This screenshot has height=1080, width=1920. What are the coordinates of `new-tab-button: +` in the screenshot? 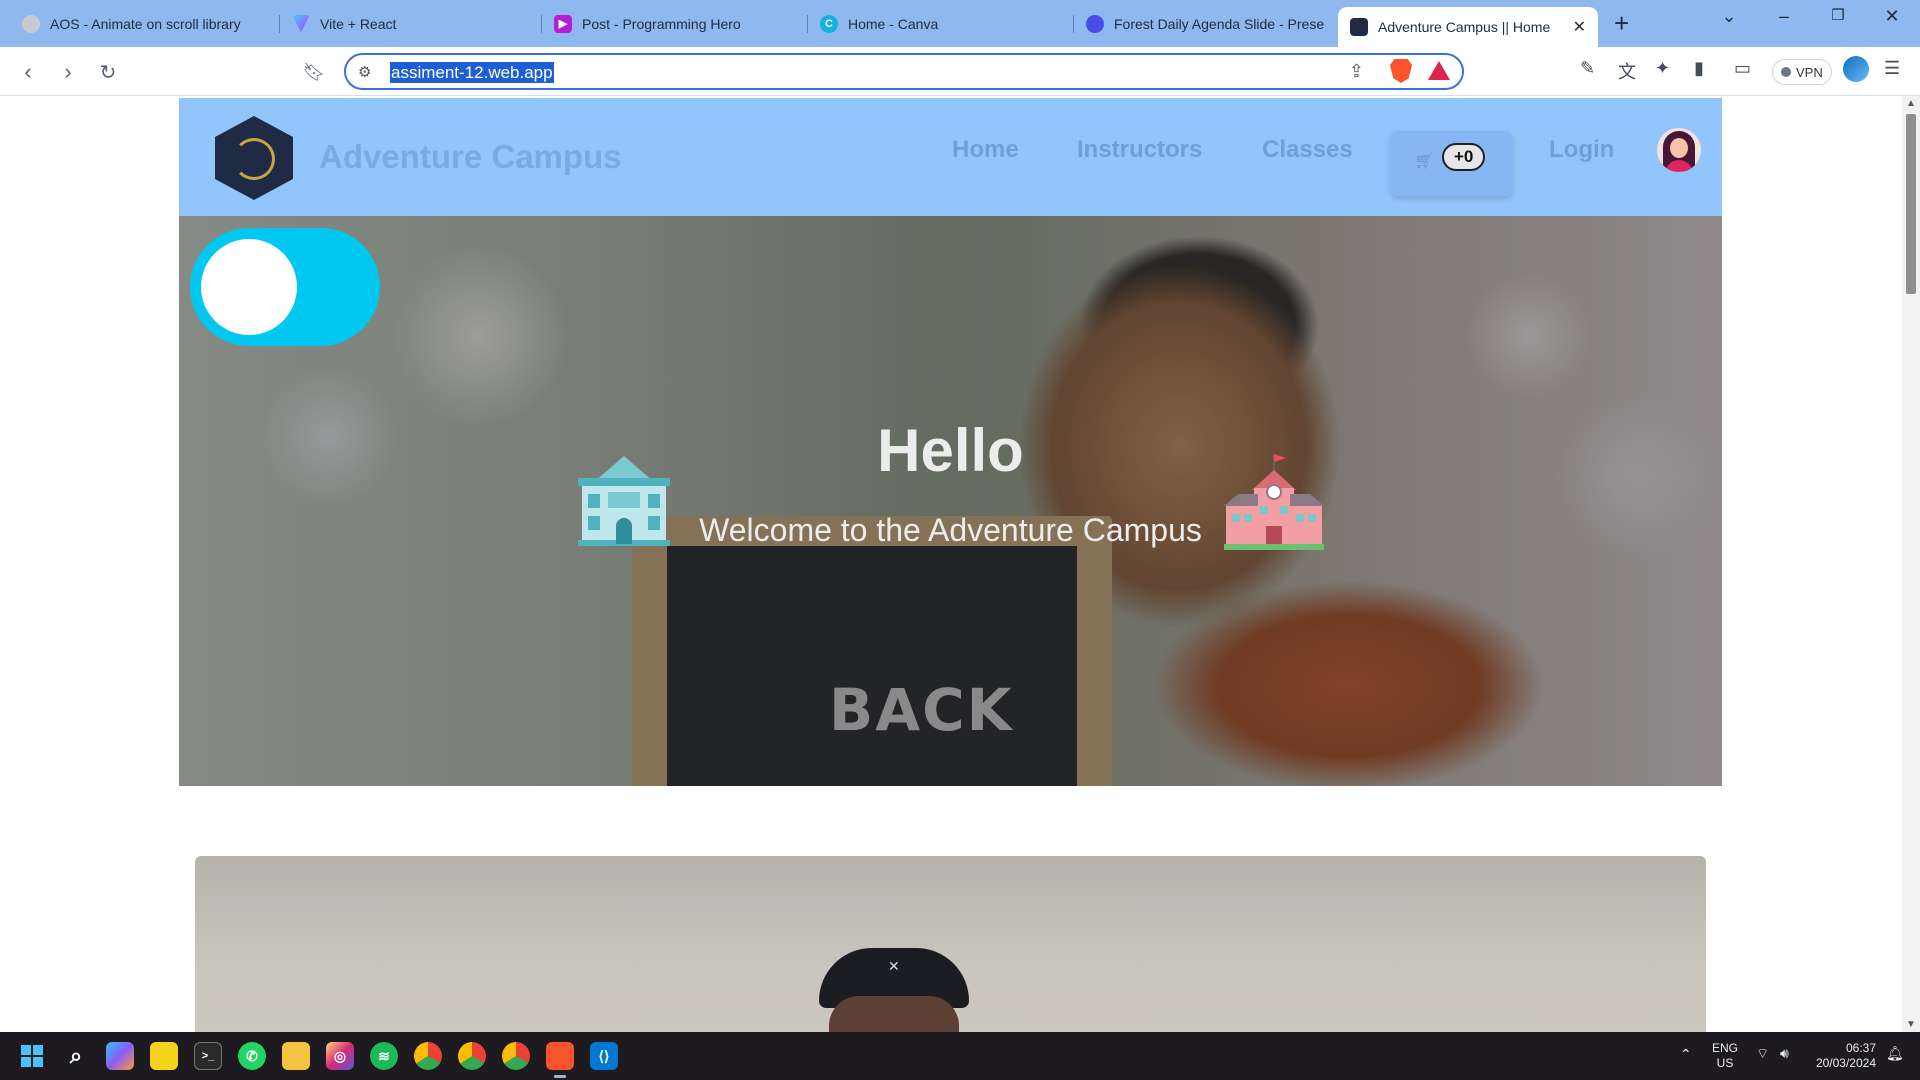 It's located at (1621, 23).